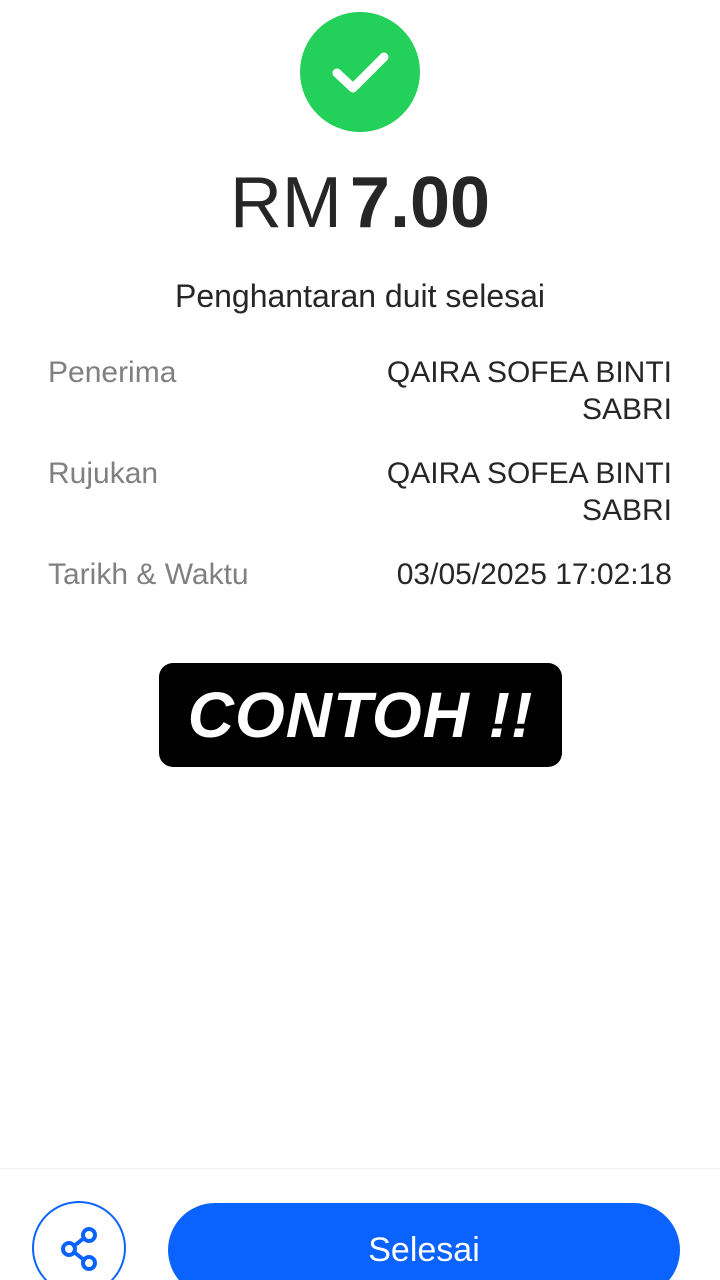  I want to click on transfer-amount: RM 7.00, so click(360, 203).